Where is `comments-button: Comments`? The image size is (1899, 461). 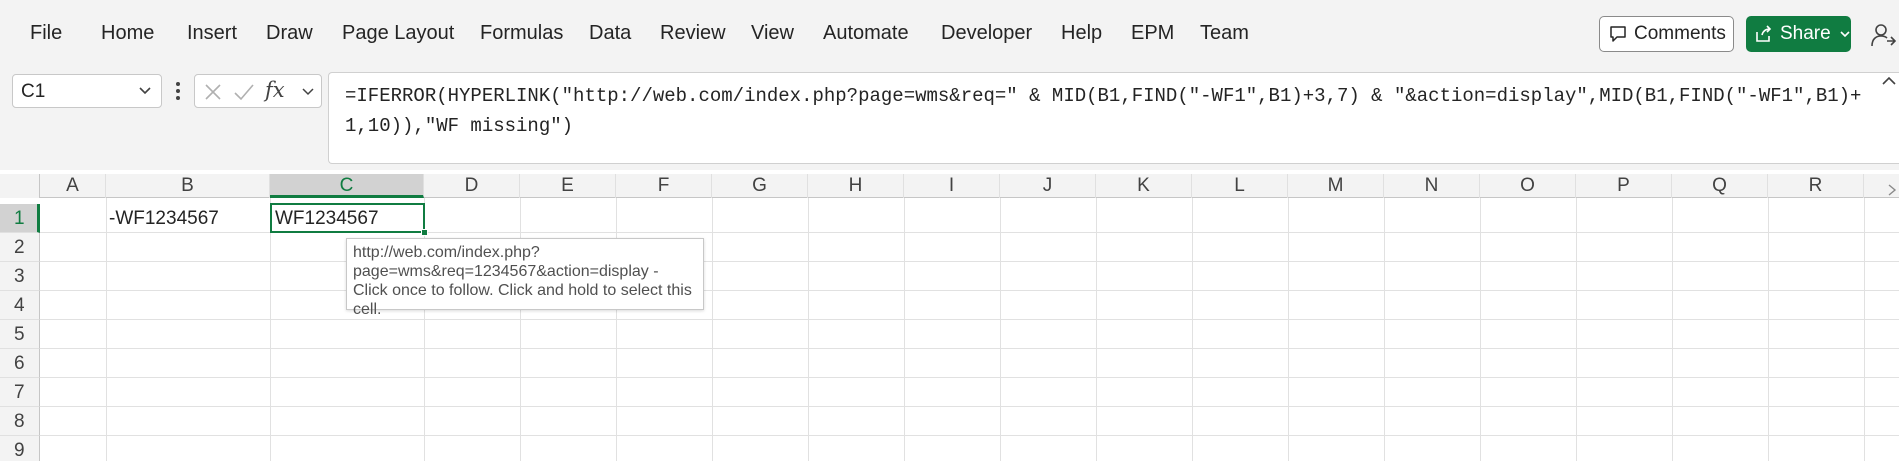 comments-button: Comments is located at coordinates (1666, 34).